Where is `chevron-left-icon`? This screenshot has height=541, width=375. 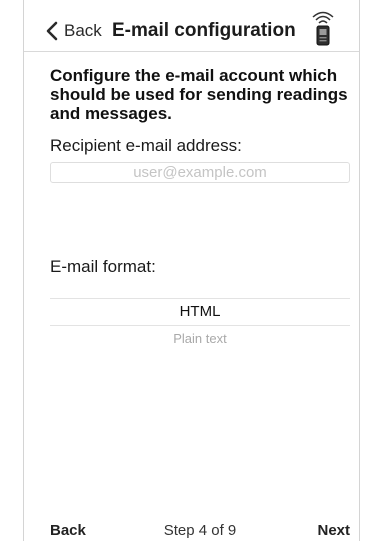 chevron-left-icon is located at coordinates (52, 31).